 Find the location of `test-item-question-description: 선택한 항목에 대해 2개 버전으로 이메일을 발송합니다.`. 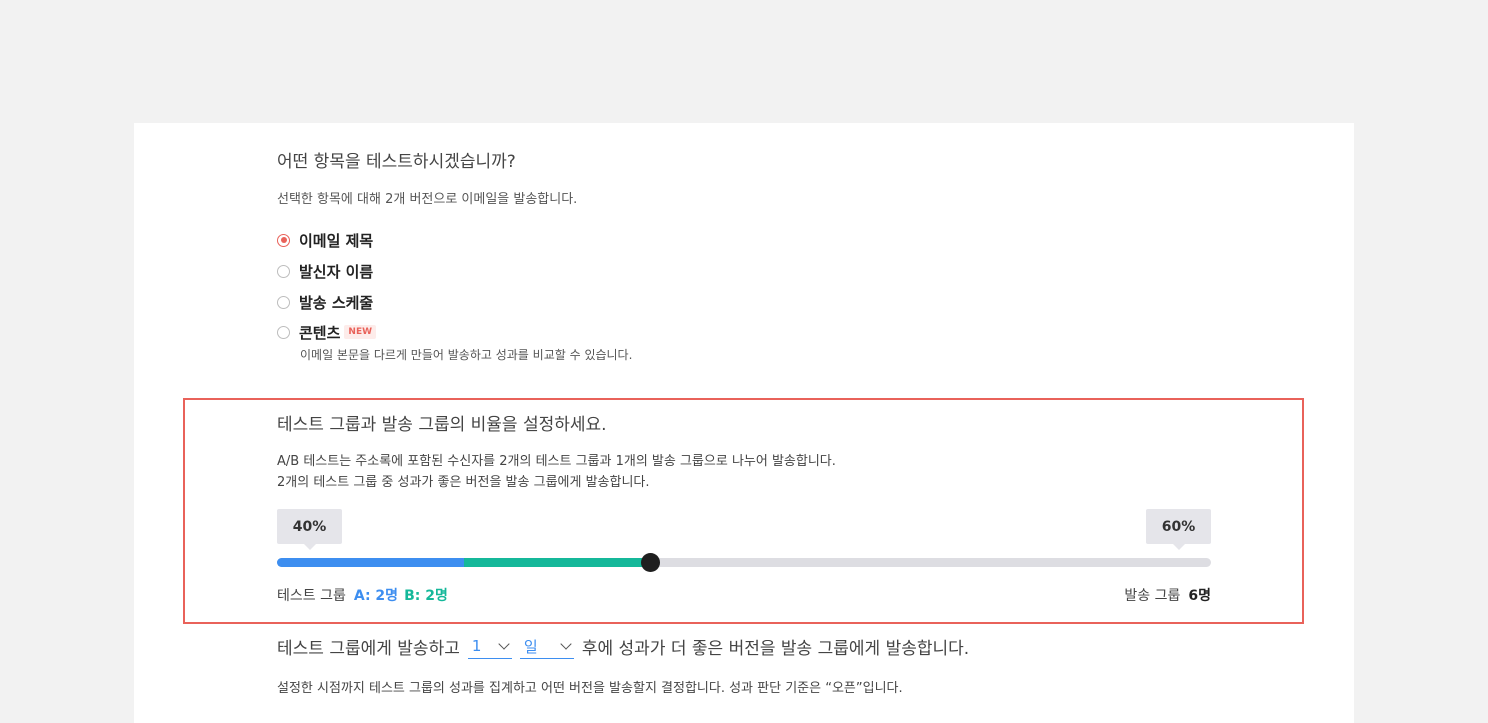

test-item-question-description: 선택한 항목에 대해 2개 버전으로 이메일을 발송합니다. is located at coordinates (427, 199).